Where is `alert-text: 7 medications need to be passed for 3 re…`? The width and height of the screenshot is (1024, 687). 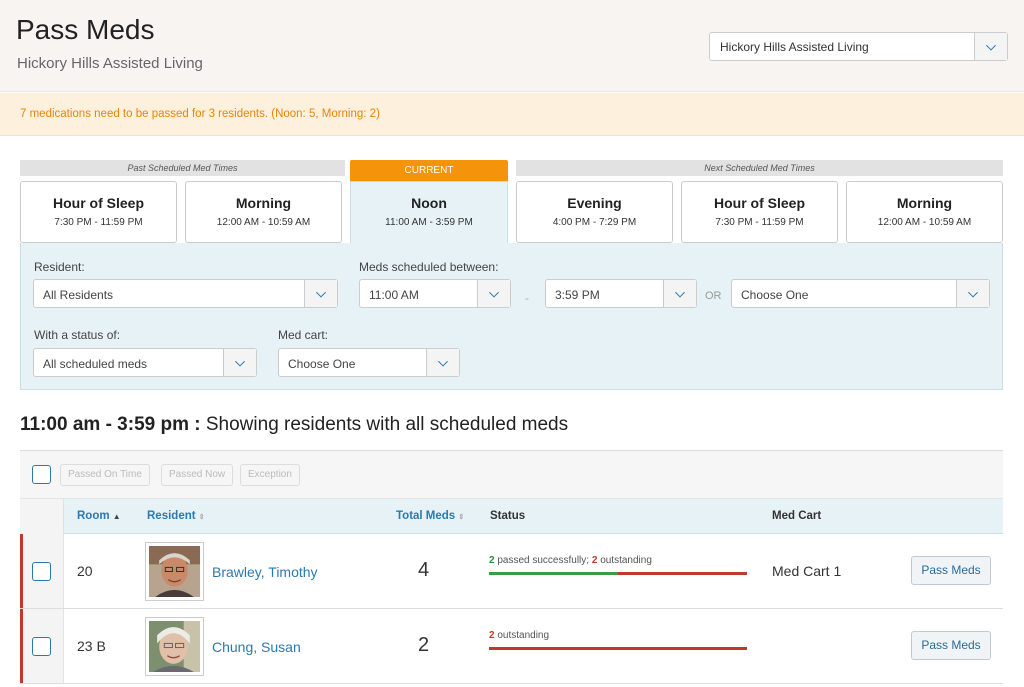
alert-text: 7 medications need to be passed for 3 re… is located at coordinates (200, 114).